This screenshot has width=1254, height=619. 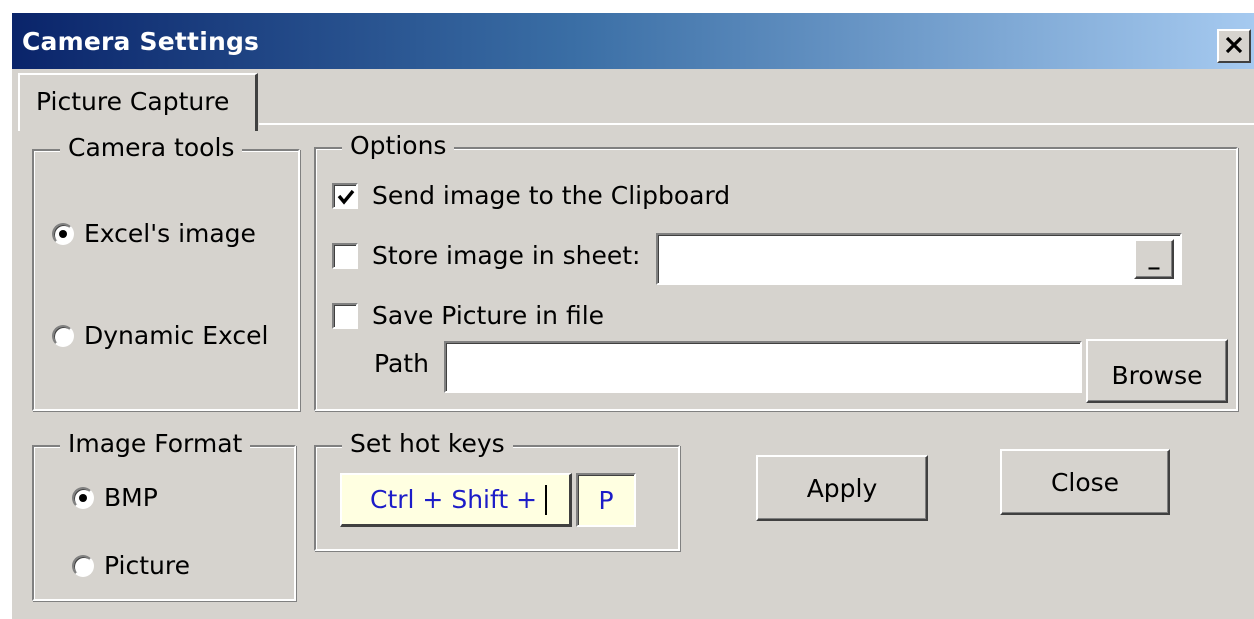 What do you see at coordinates (401, 363) in the screenshot?
I see `path-label: Path` at bounding box center [401, 363].